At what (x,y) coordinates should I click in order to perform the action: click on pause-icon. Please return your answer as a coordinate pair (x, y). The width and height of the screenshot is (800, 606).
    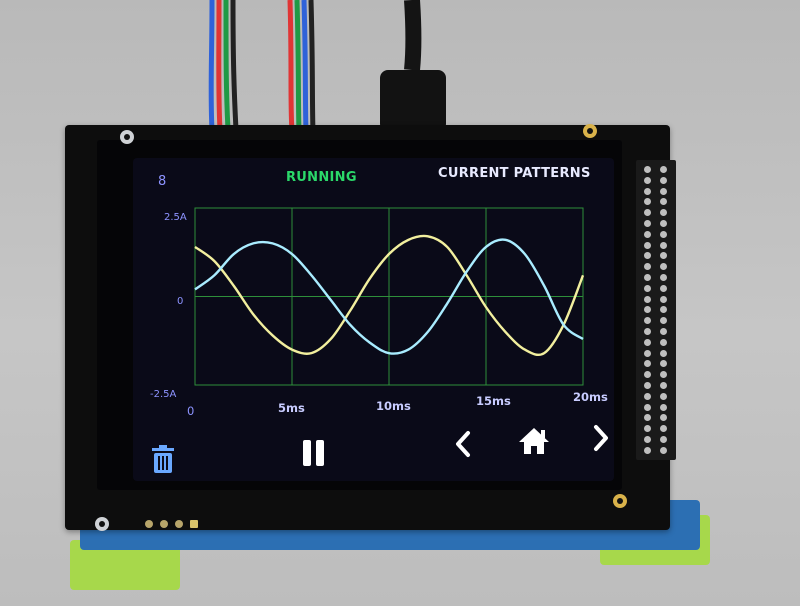
    Looking at the image, I should click on (314, 453).